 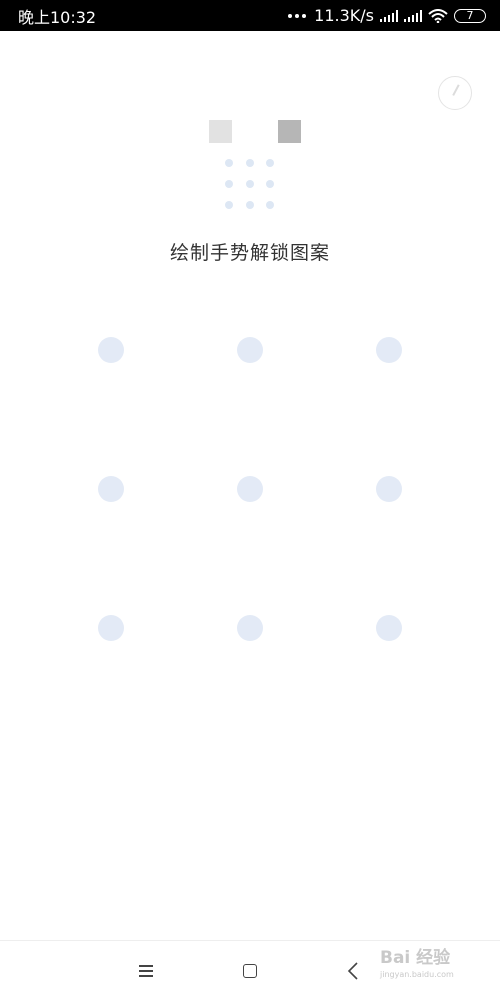 What do you see at coordinates (250, 15) in the screenshot?
I see `status-bar: 晚上10:32 11.3K/s 7` at bounding box center [250, 15].